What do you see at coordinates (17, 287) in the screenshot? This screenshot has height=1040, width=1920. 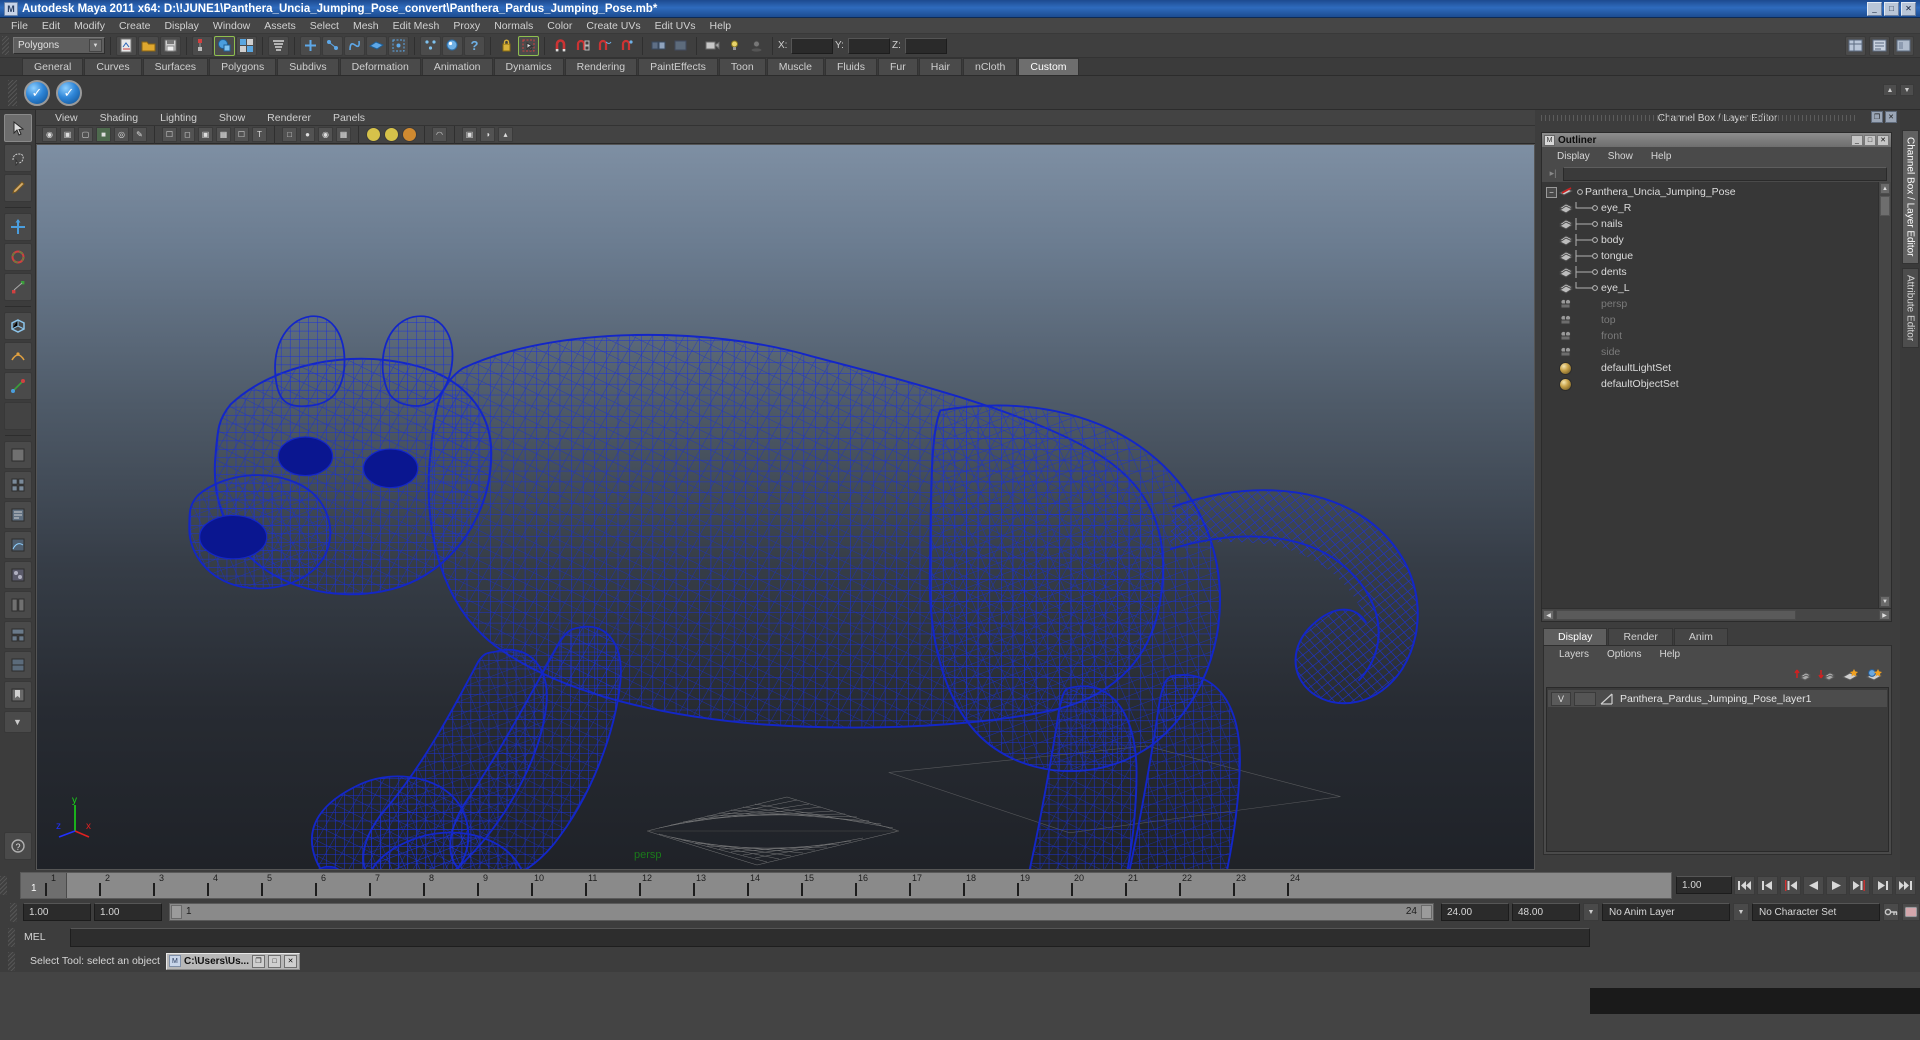 I see `scale-tool` at bounding box center [17, 287].